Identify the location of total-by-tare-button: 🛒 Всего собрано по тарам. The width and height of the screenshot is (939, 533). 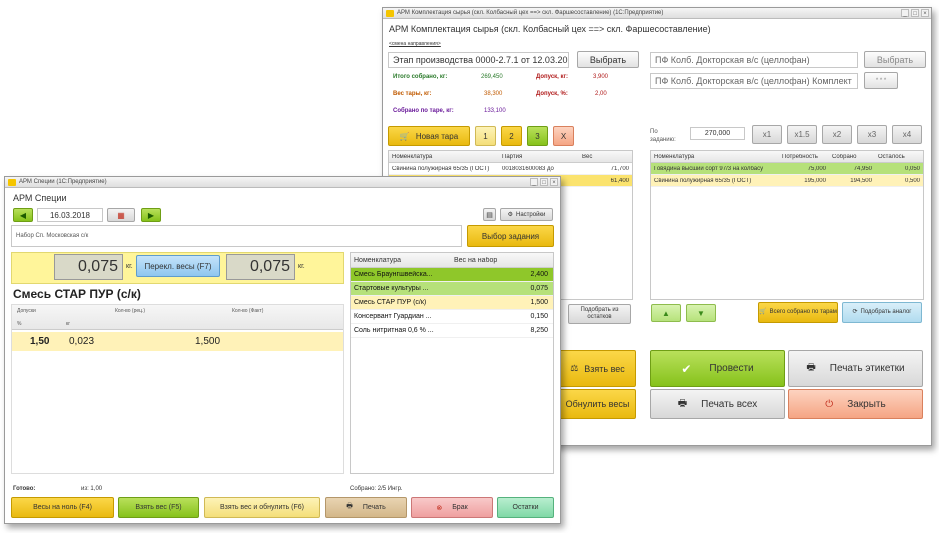
(798, 312).